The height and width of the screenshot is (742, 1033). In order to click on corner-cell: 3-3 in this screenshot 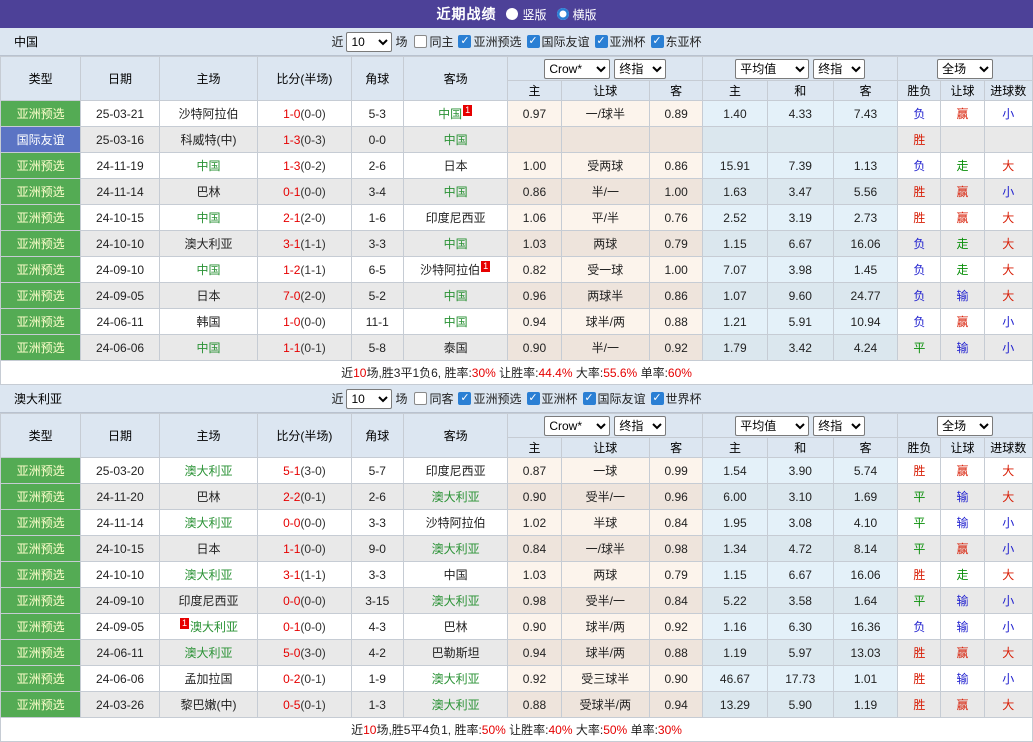, I will do `click(377, 243)`.